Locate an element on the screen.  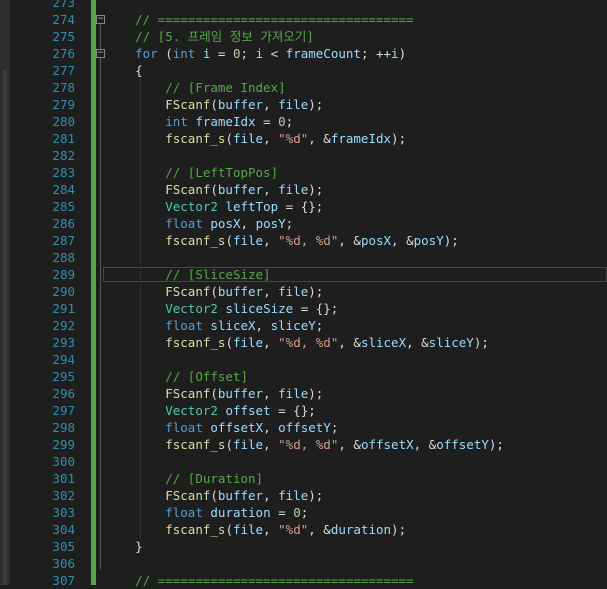
line-code: fscanf_s(file, "%d", &duration); is located at coordinates (255, 529).